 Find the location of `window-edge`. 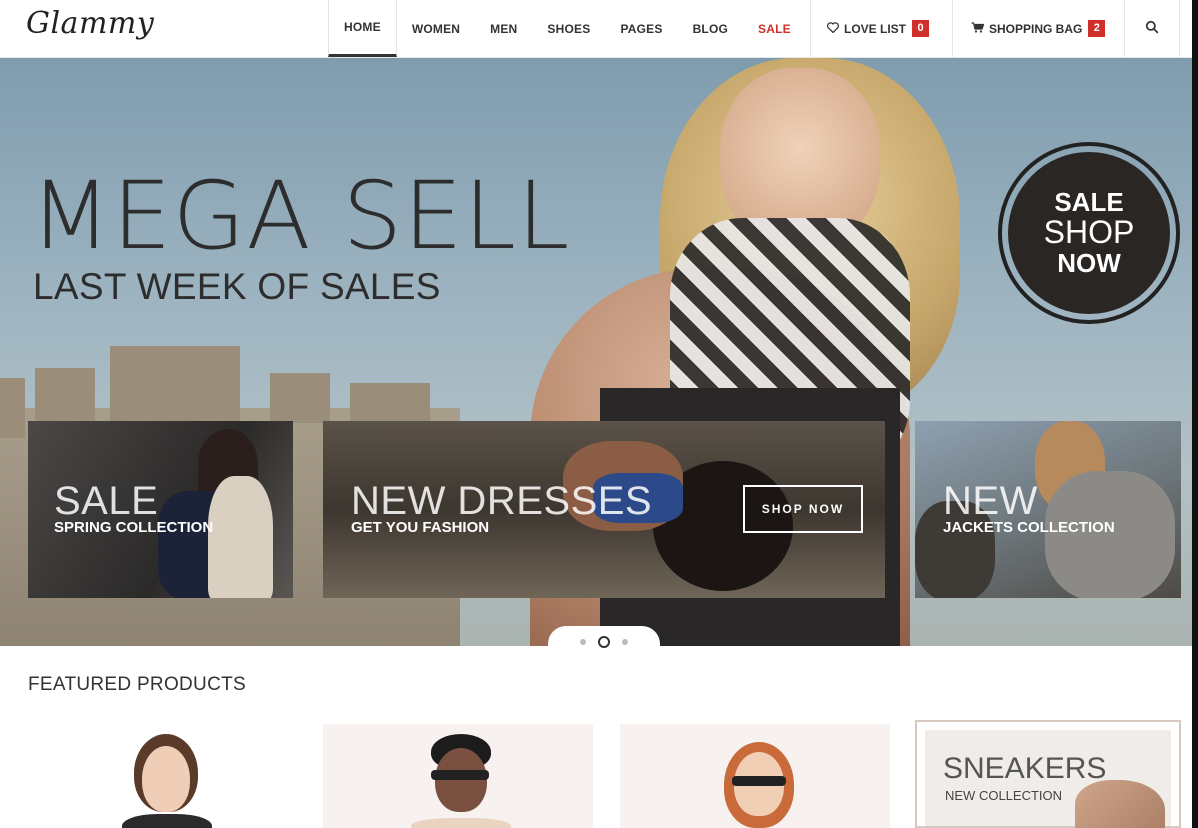

window-edge is located at coordinates (1195, 414).